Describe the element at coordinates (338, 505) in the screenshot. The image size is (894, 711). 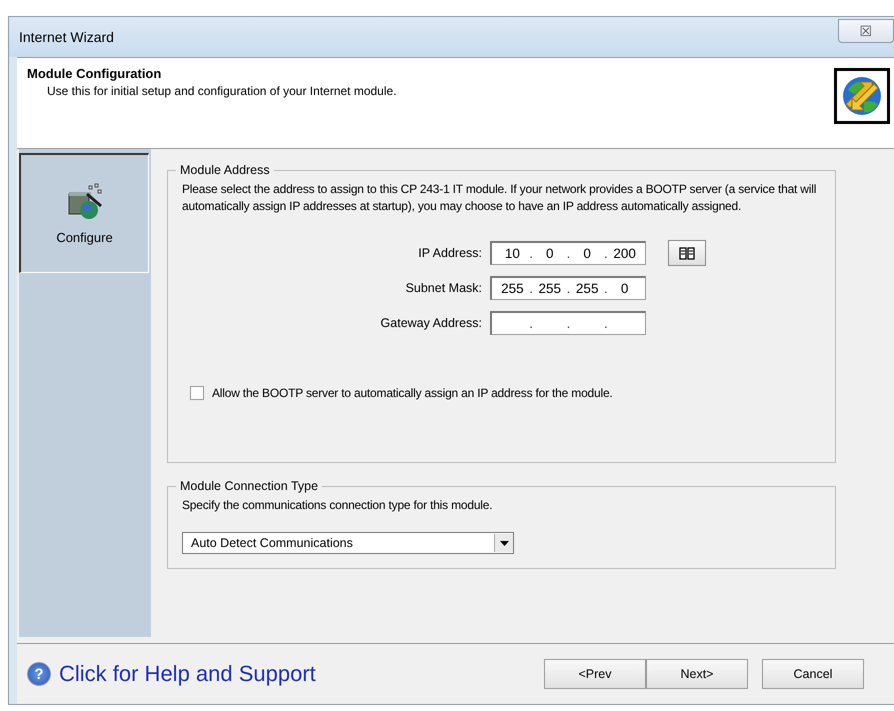
I see `description-text: Specify the communications connection type for this module.` at that location.